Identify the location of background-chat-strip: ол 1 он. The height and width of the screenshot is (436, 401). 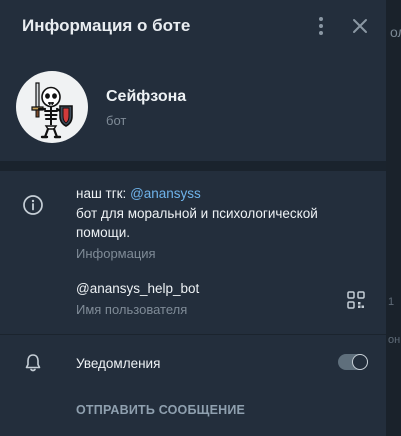
(393, 218).